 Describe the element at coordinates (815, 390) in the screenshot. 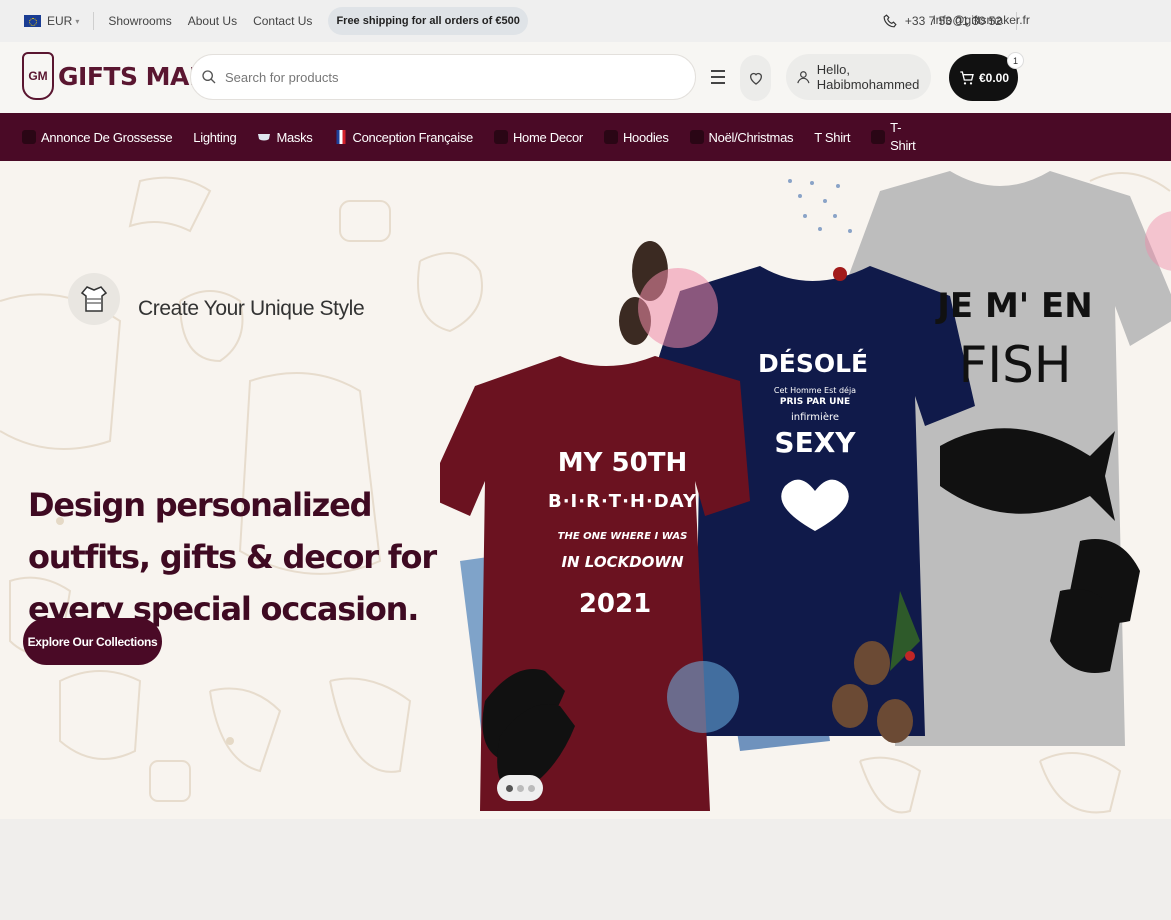

I see `shirt-middle-line2: Cet Homme Est déja` at that location.